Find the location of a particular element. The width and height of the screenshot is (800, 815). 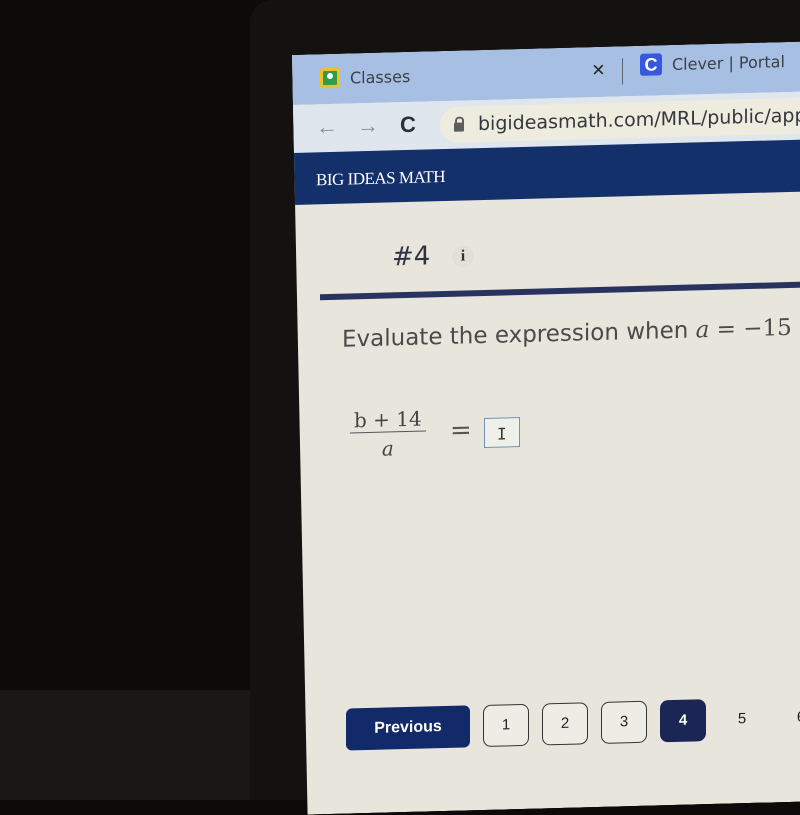

info-icon: i is located at coordinates (463, 256).